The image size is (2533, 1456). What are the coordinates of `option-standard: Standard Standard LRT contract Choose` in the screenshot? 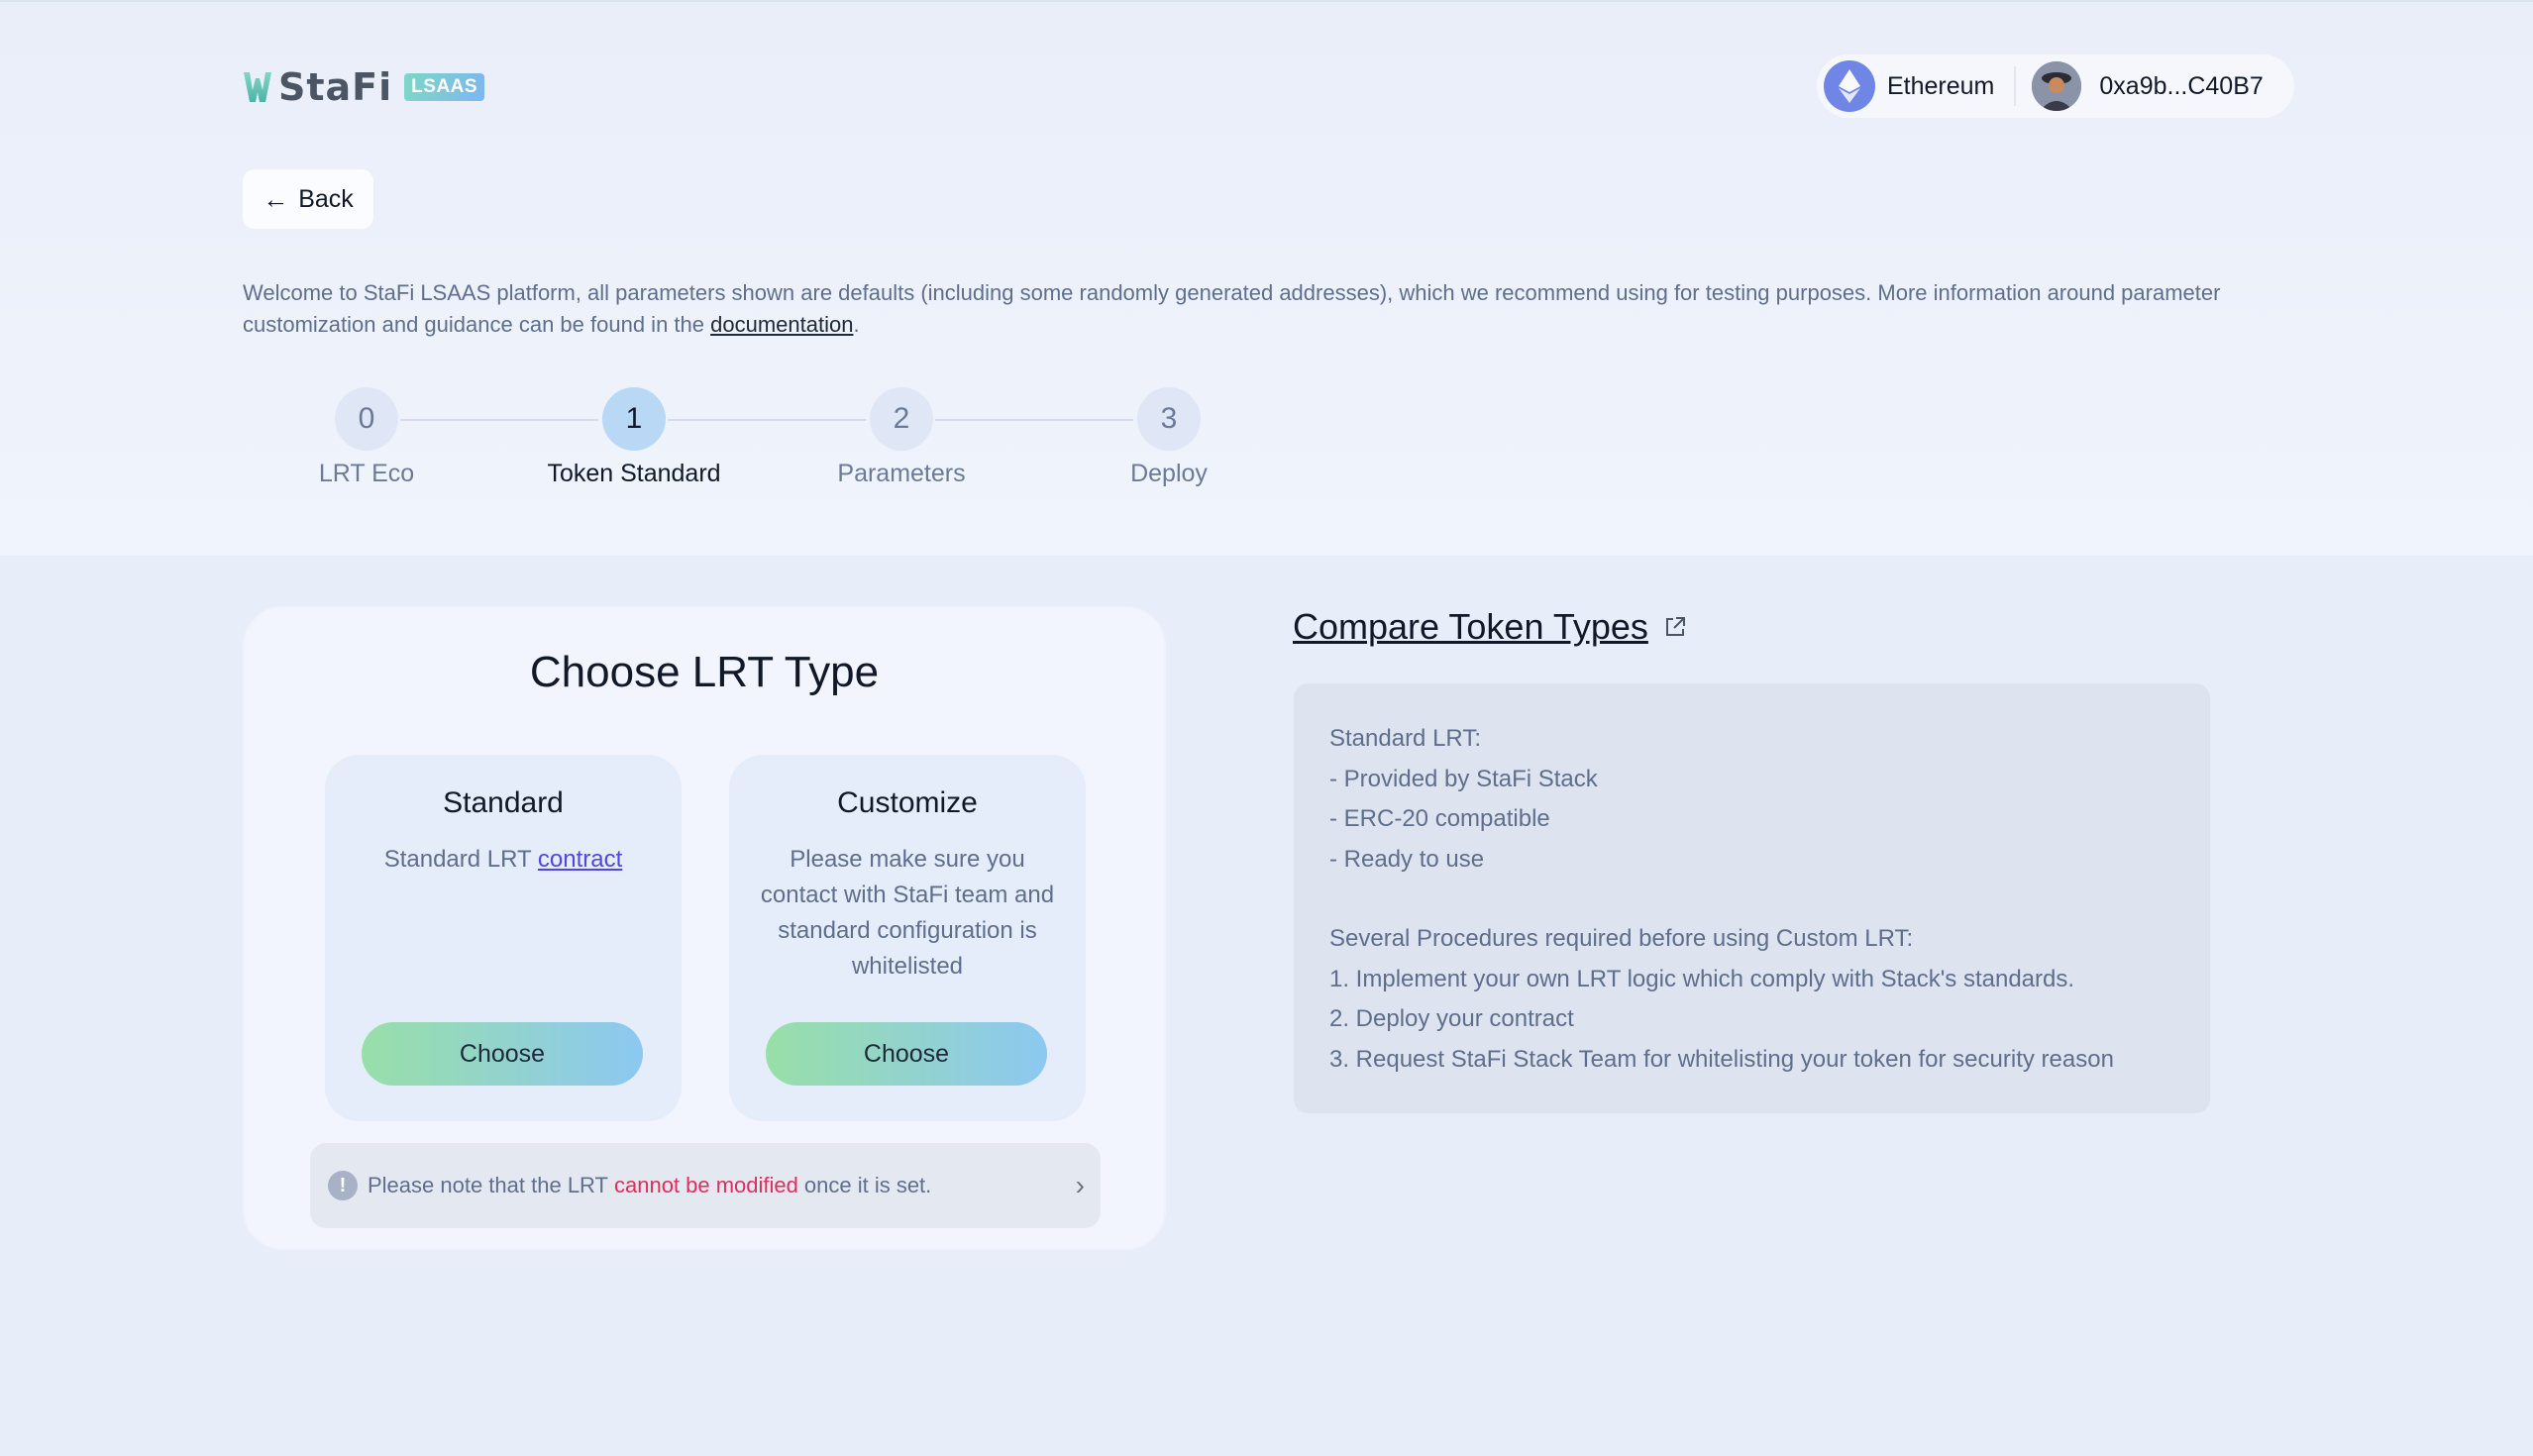 It's located at (504, 938).